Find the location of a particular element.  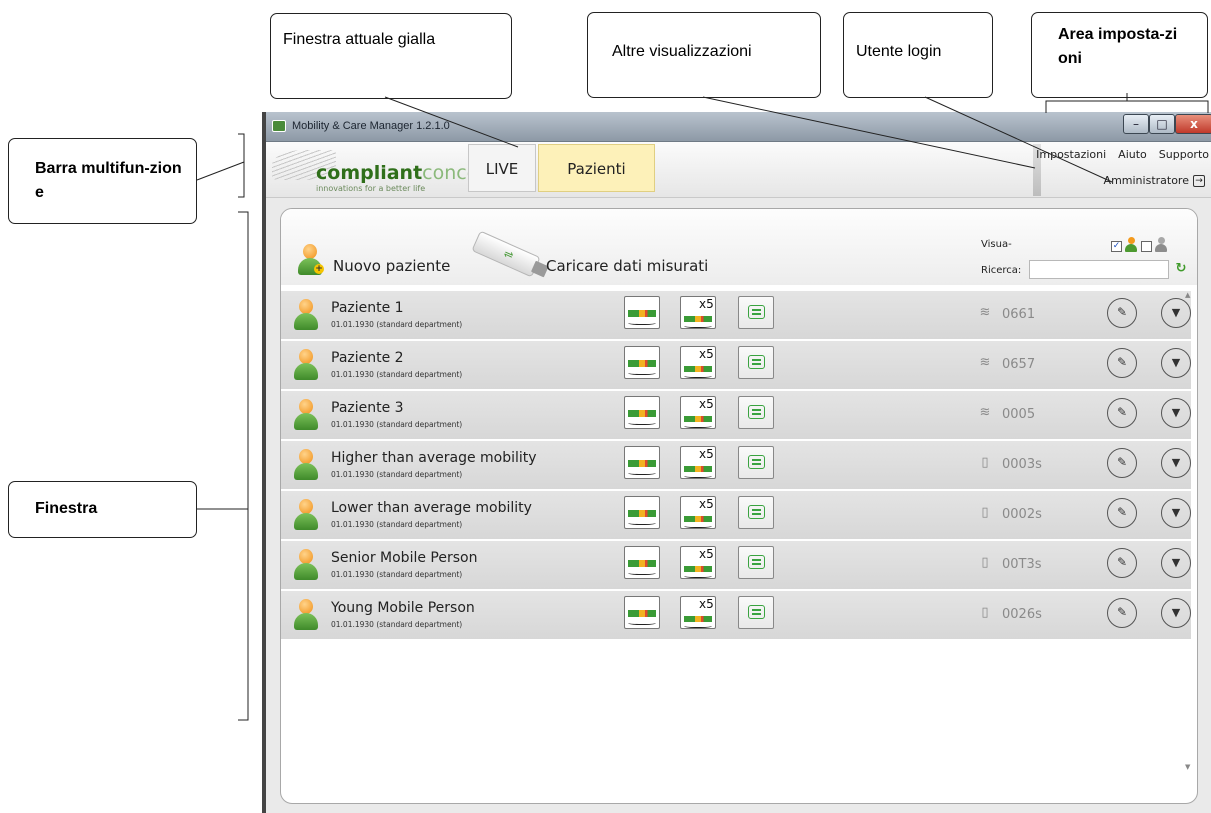

maximize-button: □ is located at coordinates (1162, 124).